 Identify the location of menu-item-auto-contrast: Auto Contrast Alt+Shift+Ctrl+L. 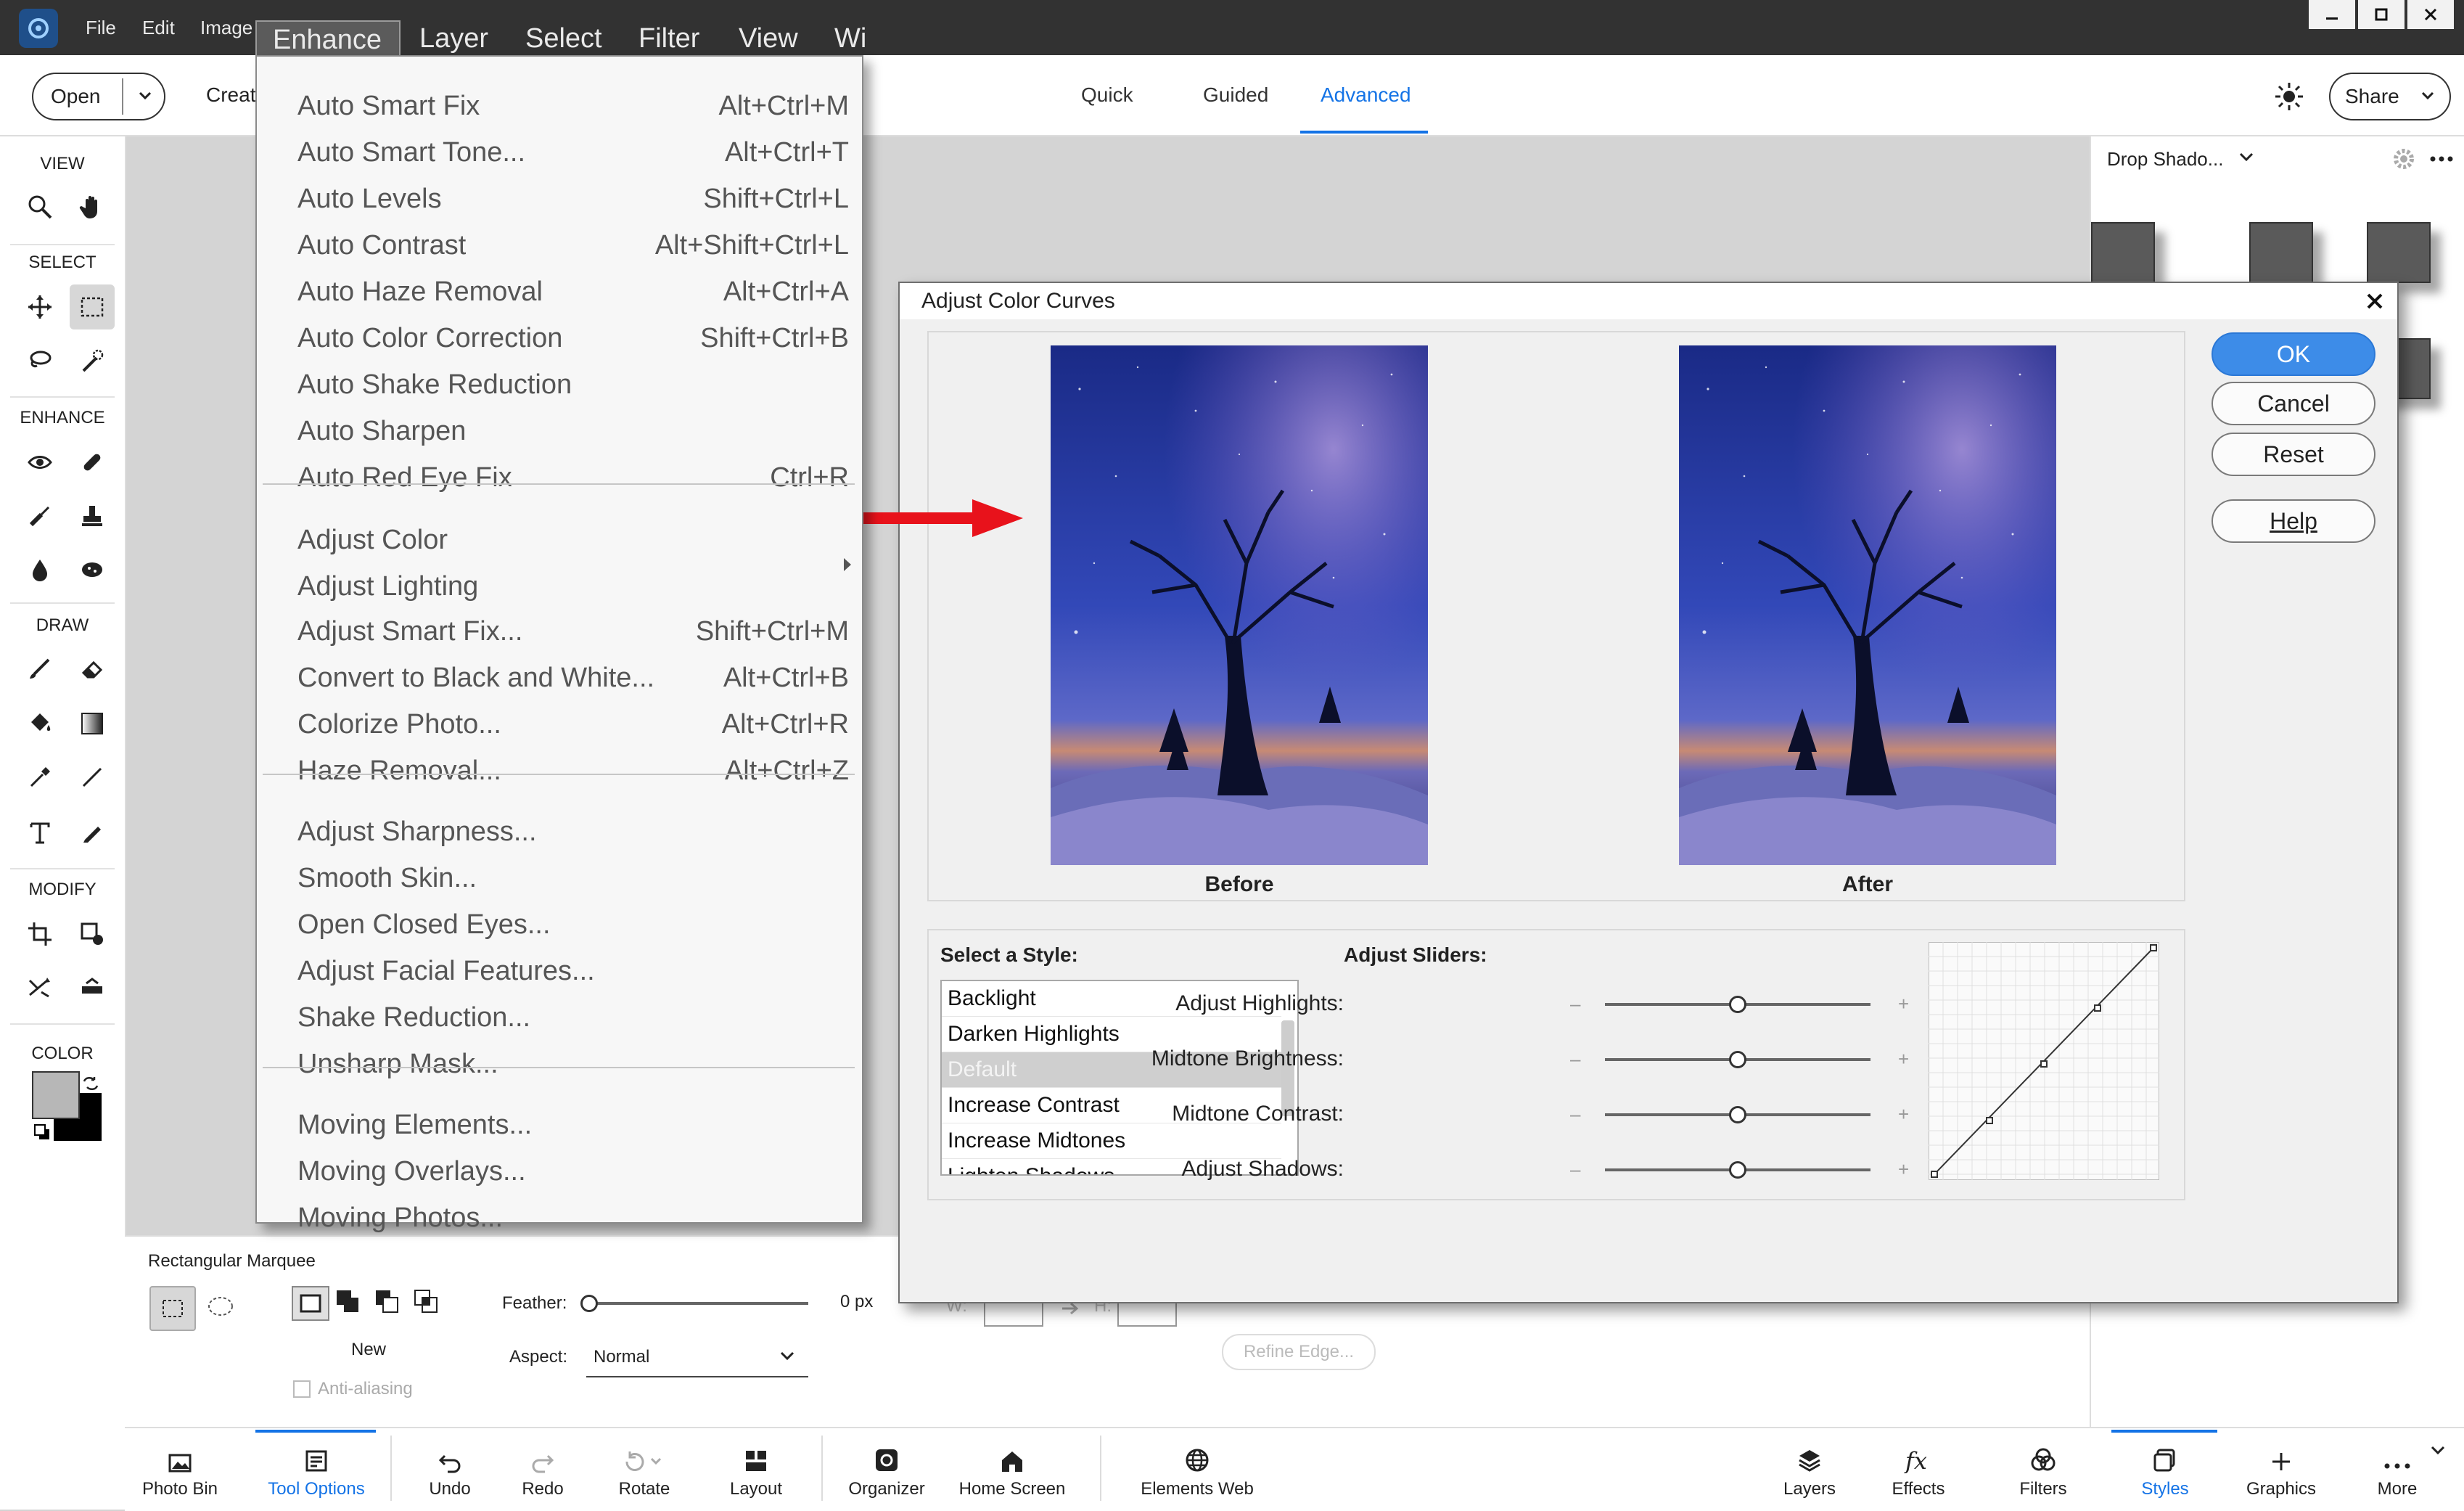
(573, 246).